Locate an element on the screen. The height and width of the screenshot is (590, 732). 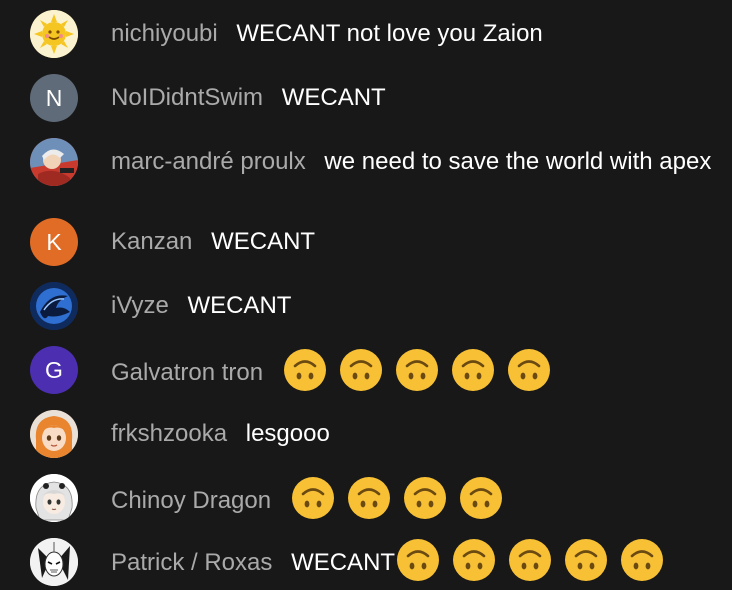
message-text: lesgooo is located at coordinates (287, 433).